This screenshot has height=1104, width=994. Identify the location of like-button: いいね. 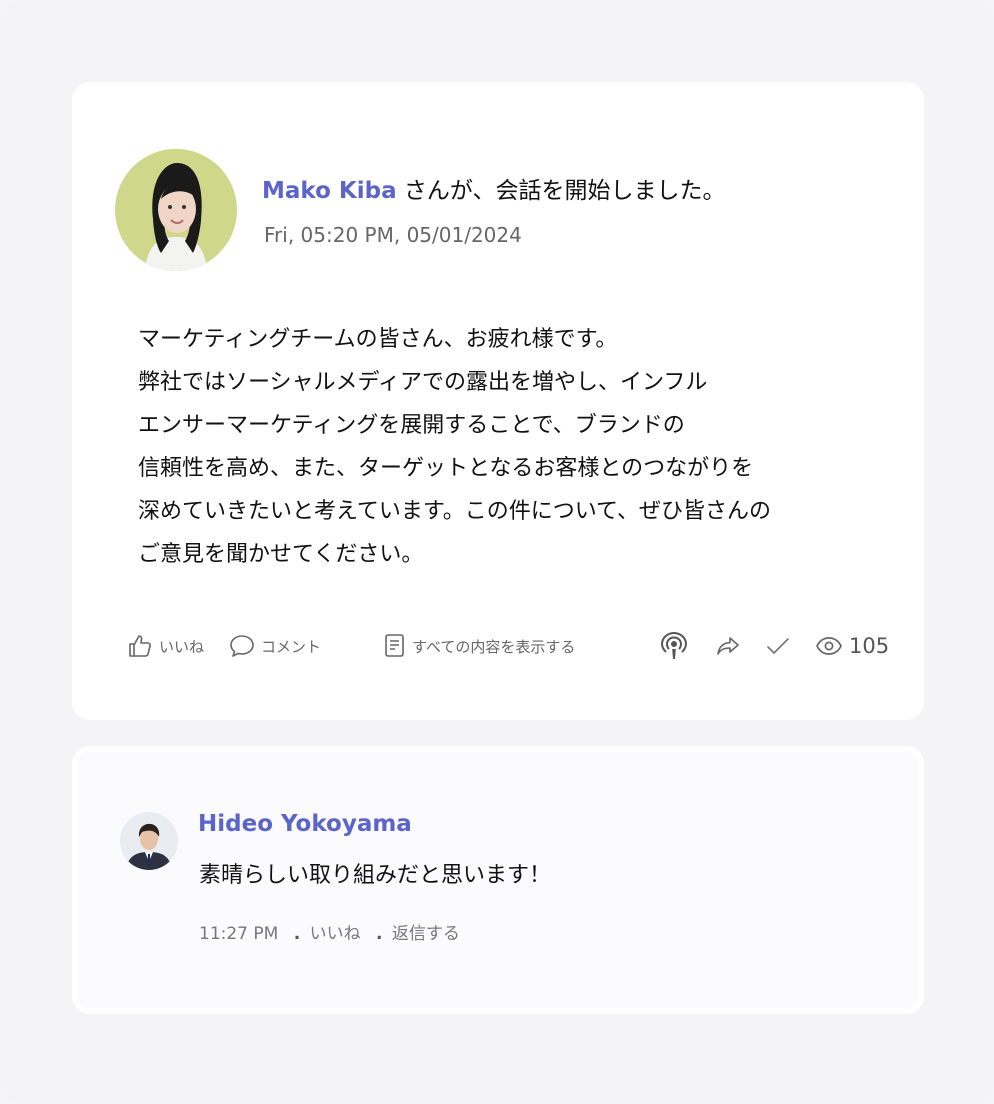
(165, 646).